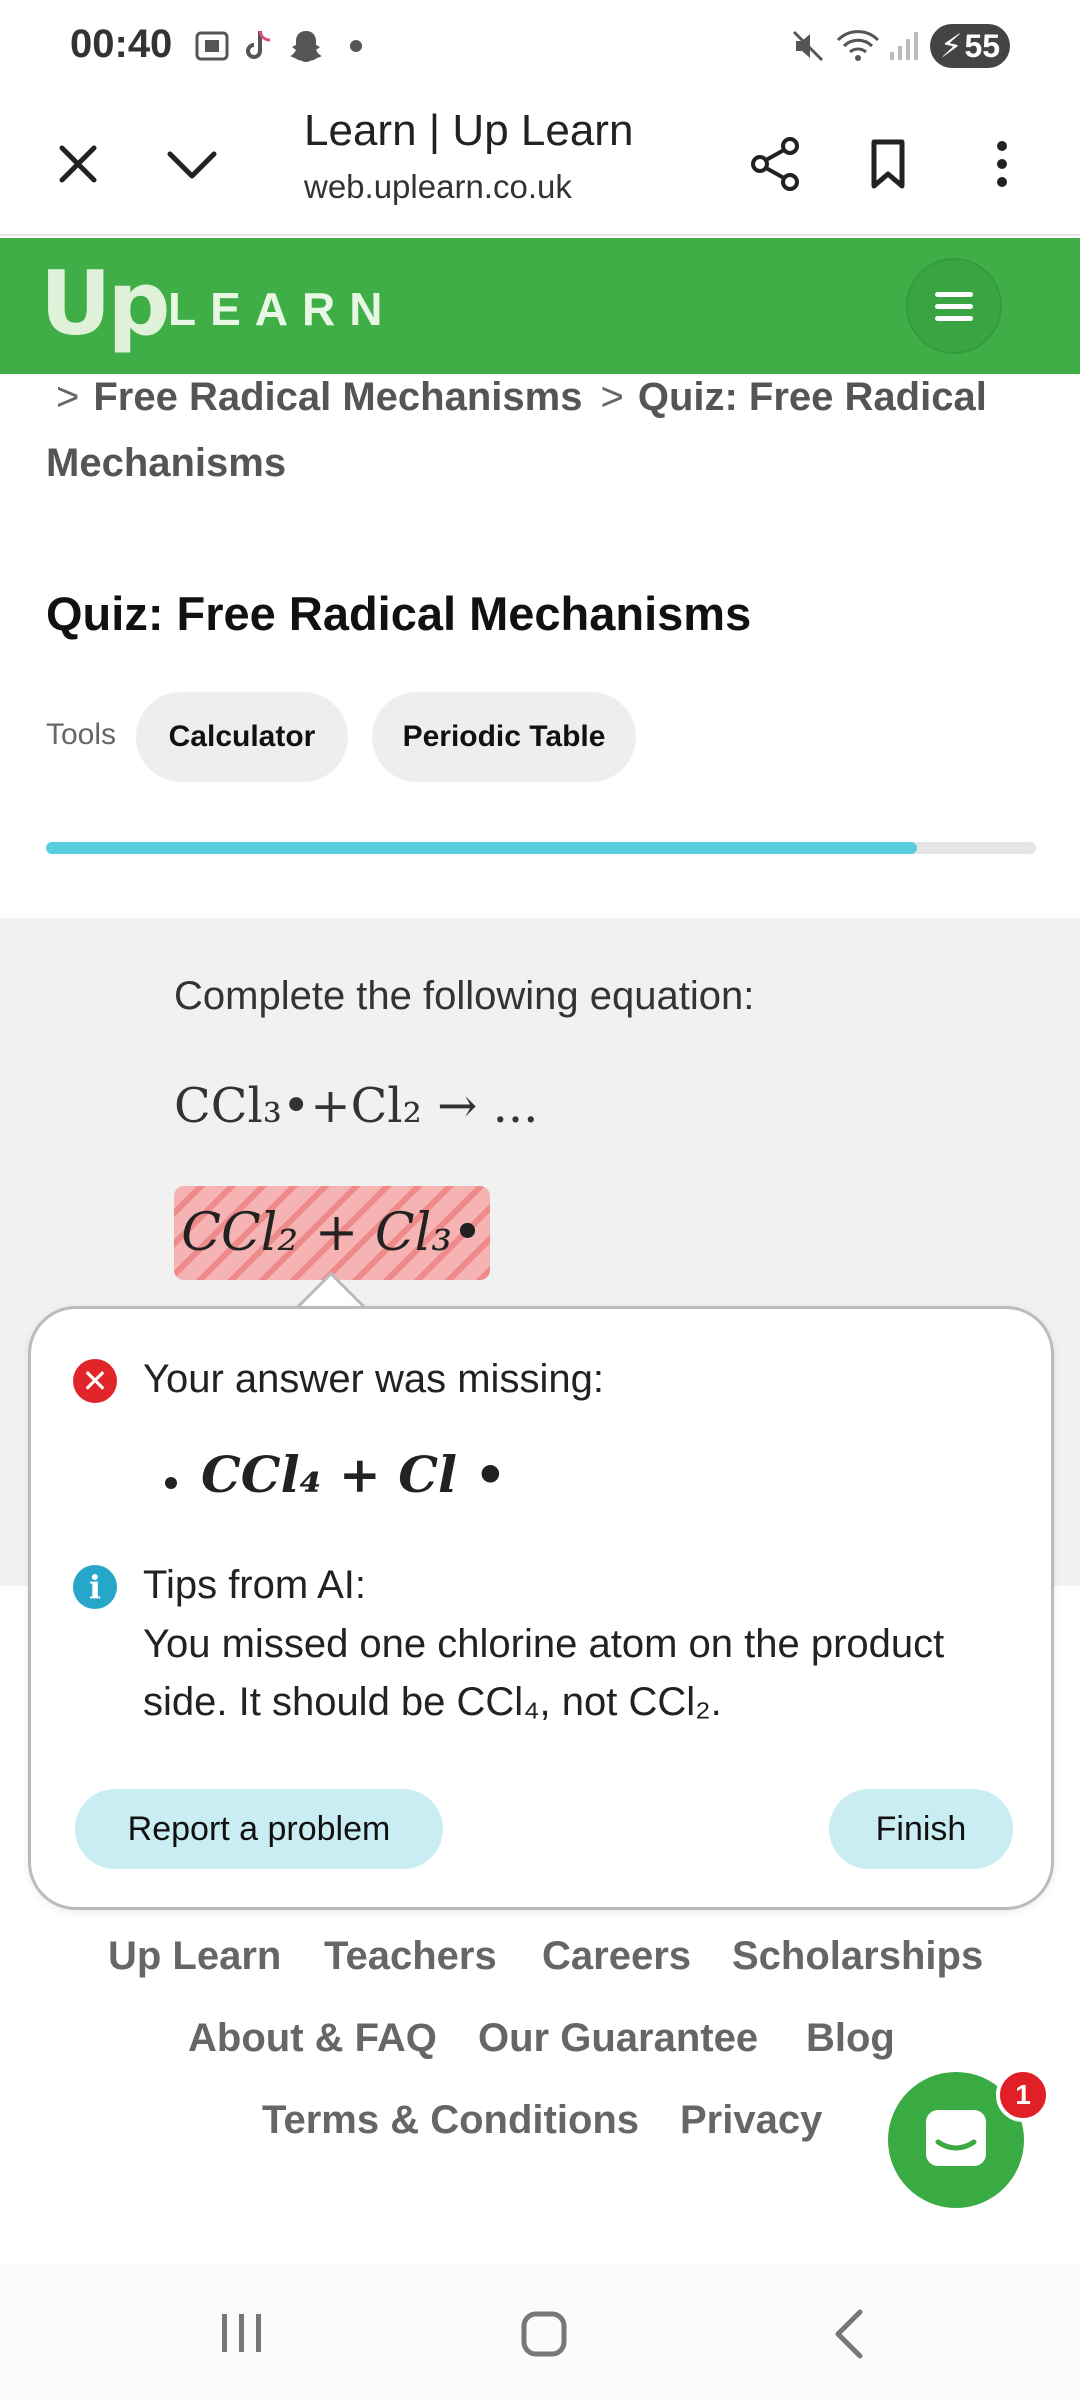 The width and height of the screenshot is (1080, 2400). Describe the element at coordinates (81, 734) in the screenshot. I see `tools-label: Tools` at that location.